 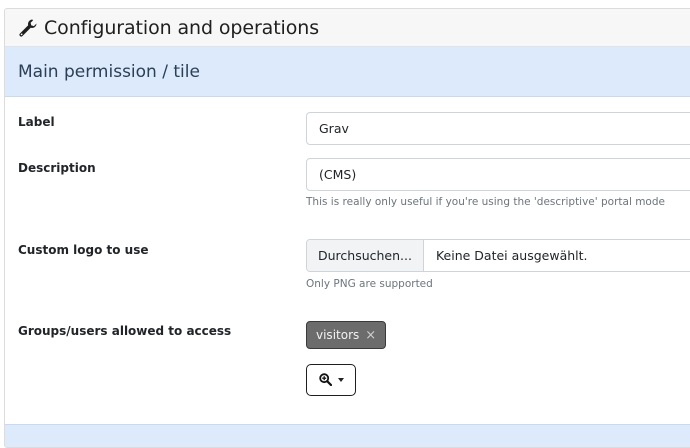 What do you see at coordinates (125, 331) in the screenshot?
I see `groups-field-label: Groups/users allowed to access` at bounding box center [125, 331].